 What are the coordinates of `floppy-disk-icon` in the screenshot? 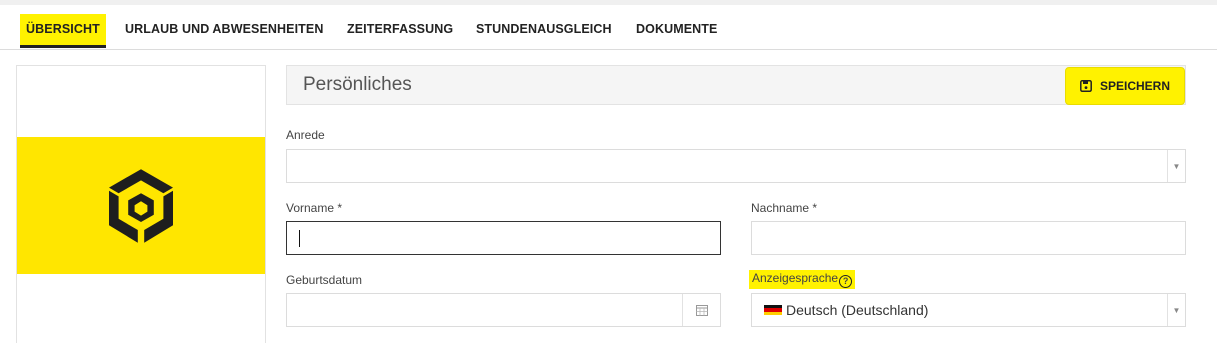 It's located at (1086, 86).